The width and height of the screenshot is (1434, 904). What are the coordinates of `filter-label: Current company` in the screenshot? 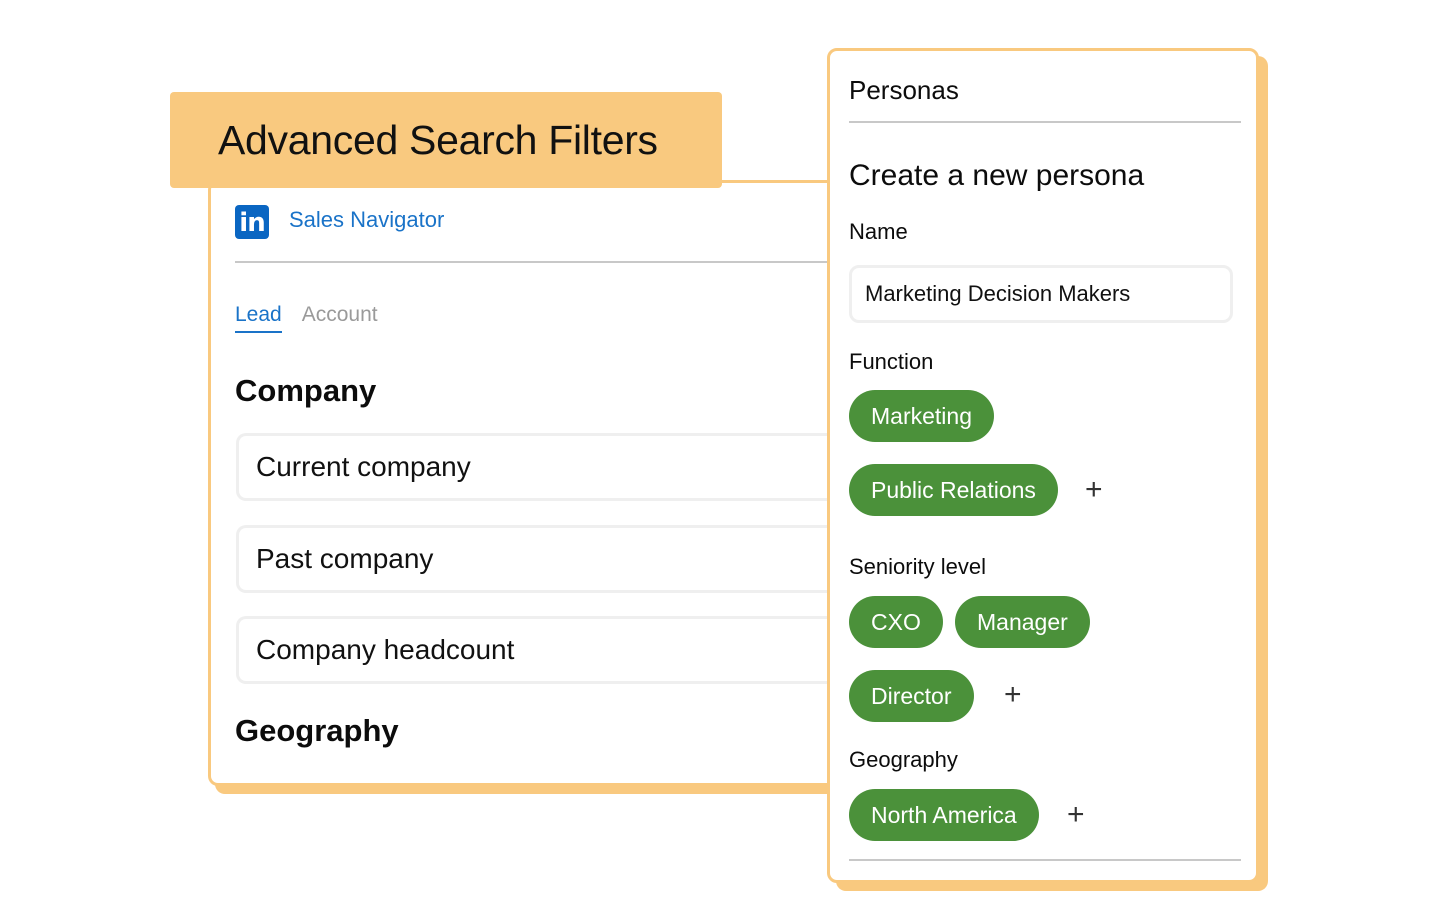 It's located at (363, 466).